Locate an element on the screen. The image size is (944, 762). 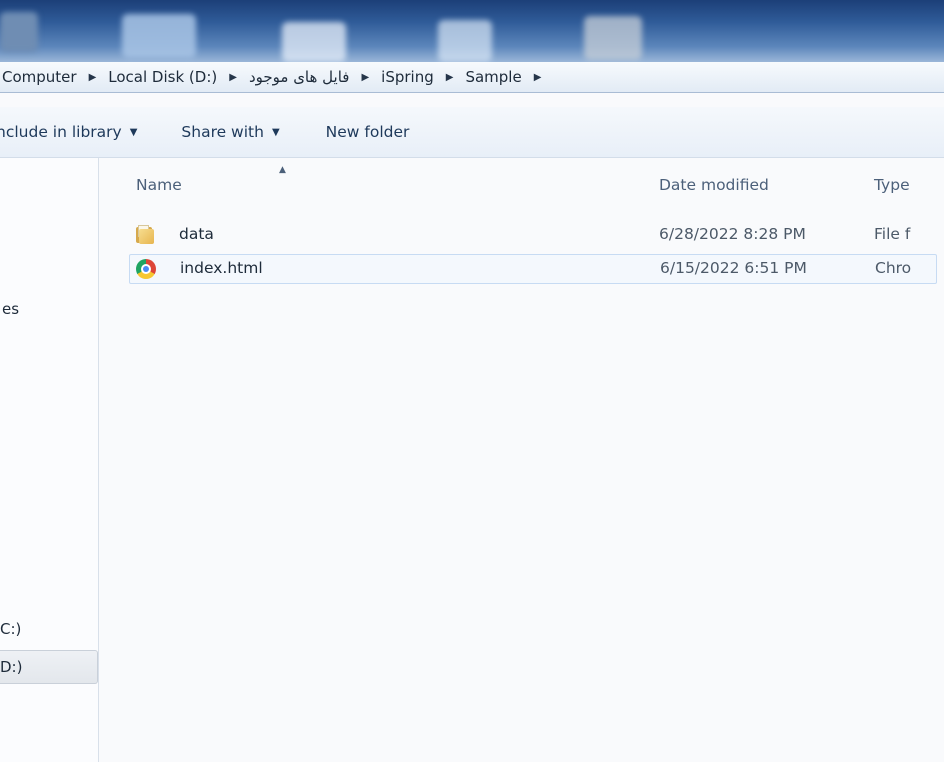
title-bar is located at coordinates (472, 31).